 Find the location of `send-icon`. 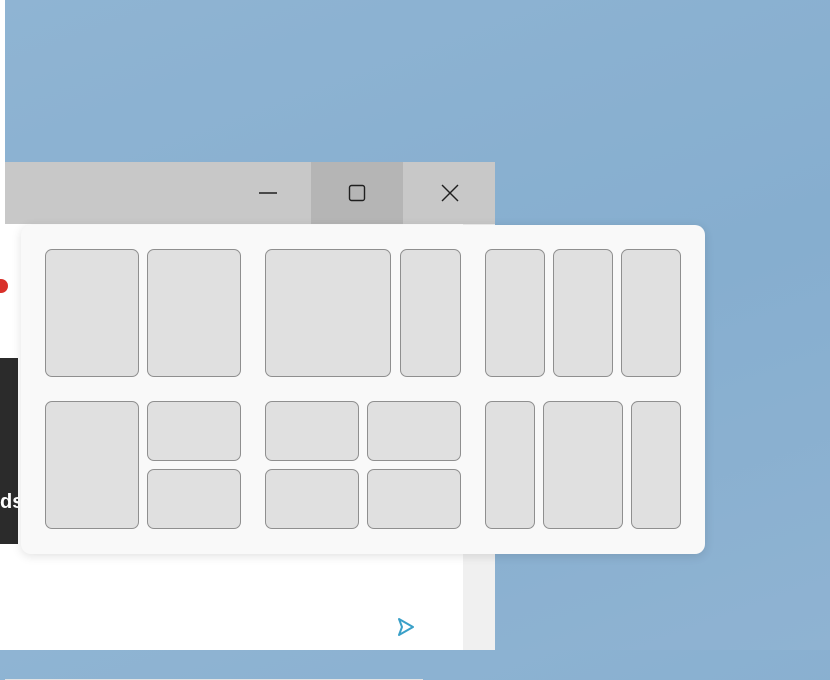

send-icon is located at coordinates (405, 627).